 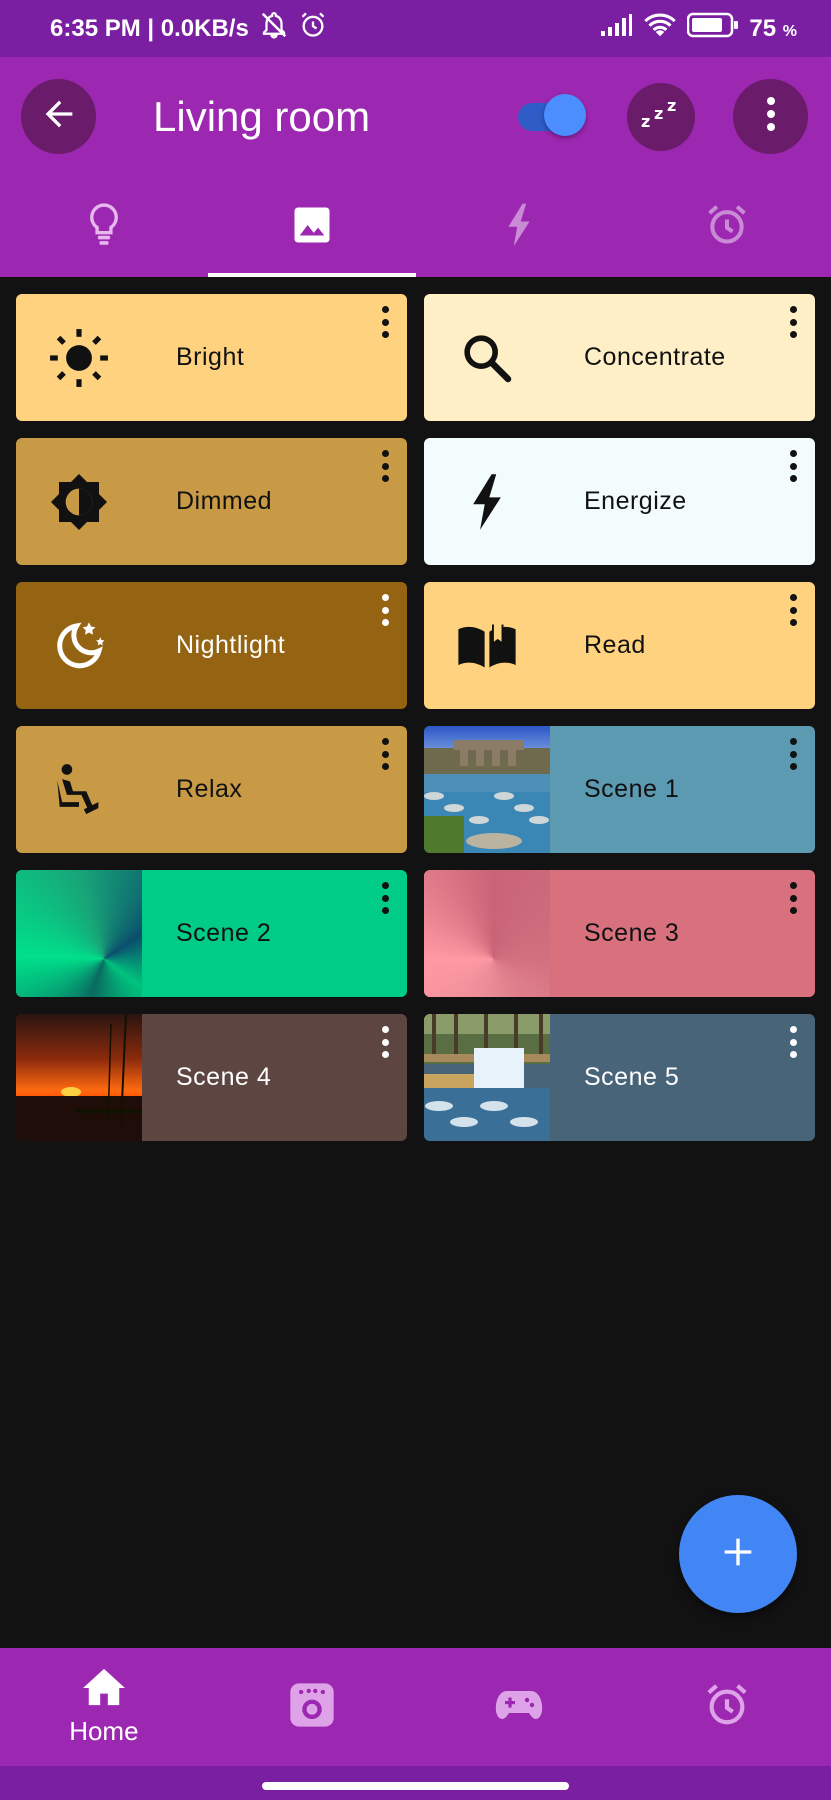 I want to click on bottom-nav: Home, so click(x=415, y=1707).